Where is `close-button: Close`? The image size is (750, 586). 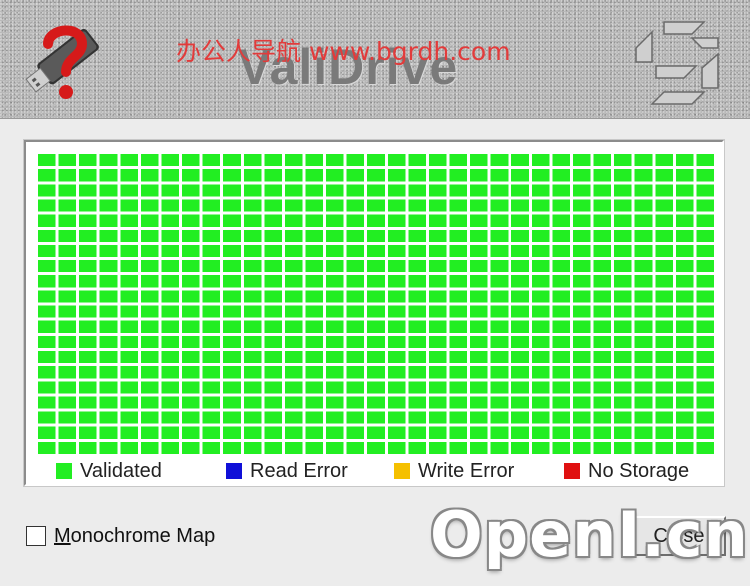 close-button: Close is located at coordinates (679, 536).